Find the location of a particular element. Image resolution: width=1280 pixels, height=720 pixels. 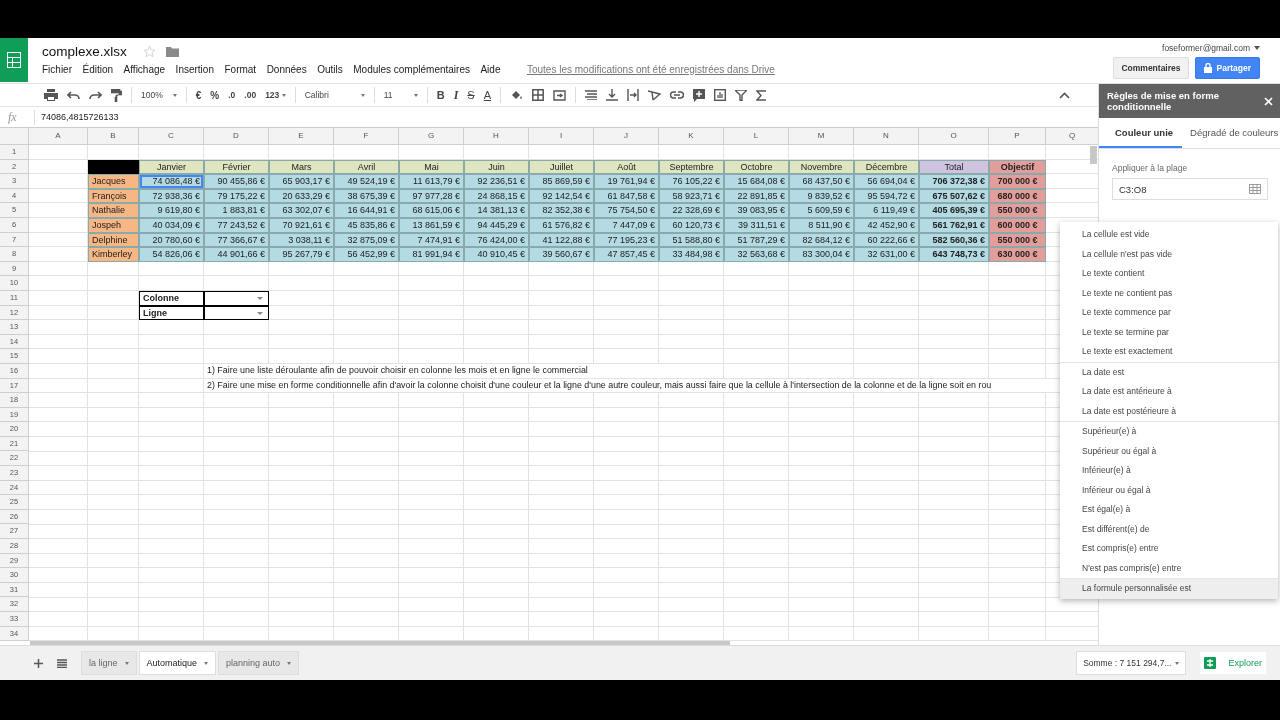

functions-icon is located at coordinates (761, 95).